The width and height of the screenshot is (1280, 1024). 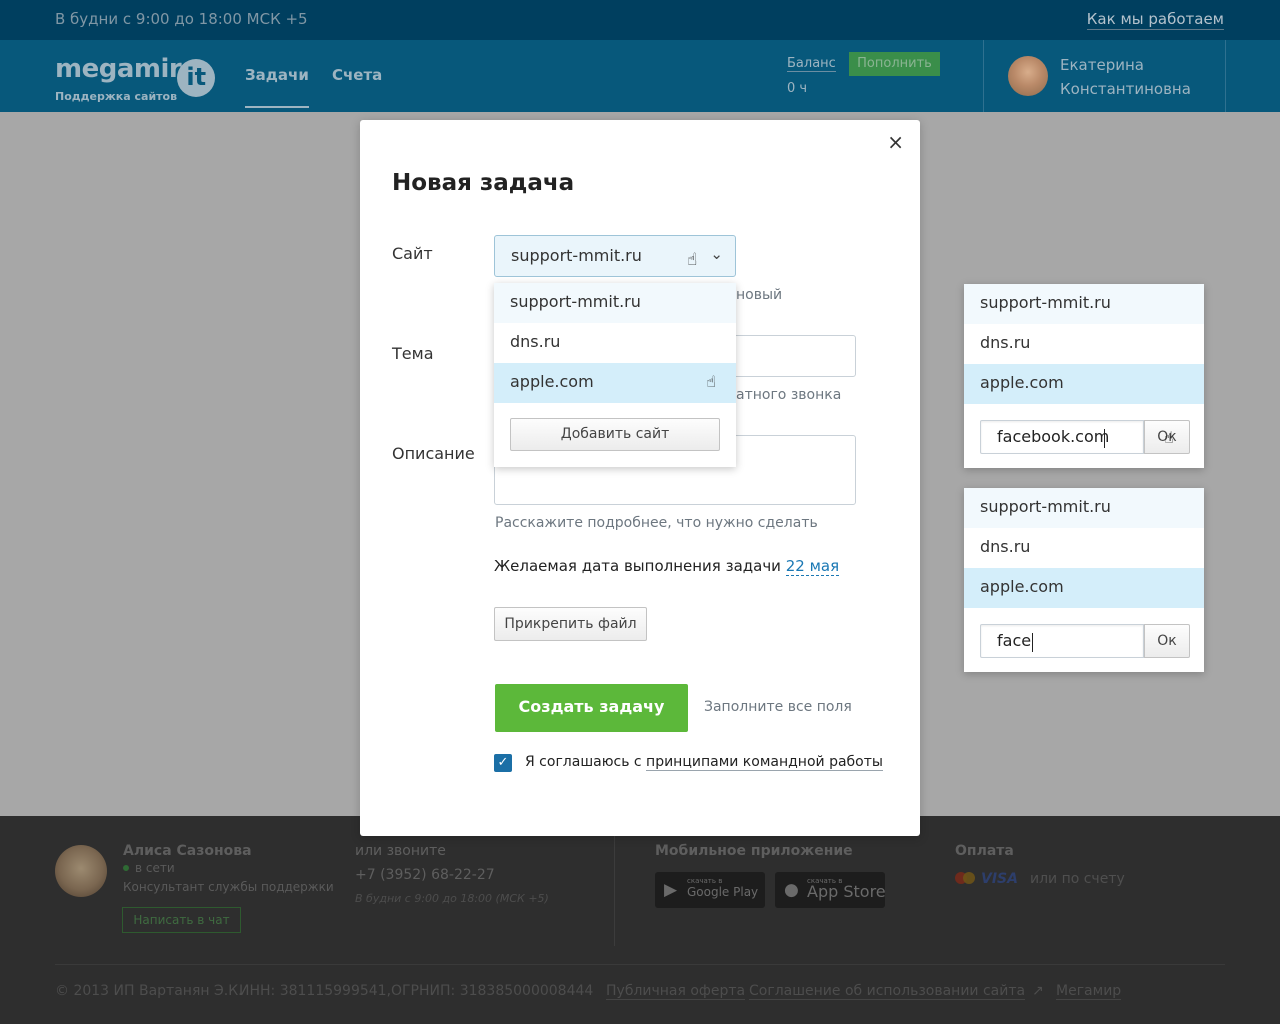 I want to click on description-label: Описание, so click(x=433, y=453).